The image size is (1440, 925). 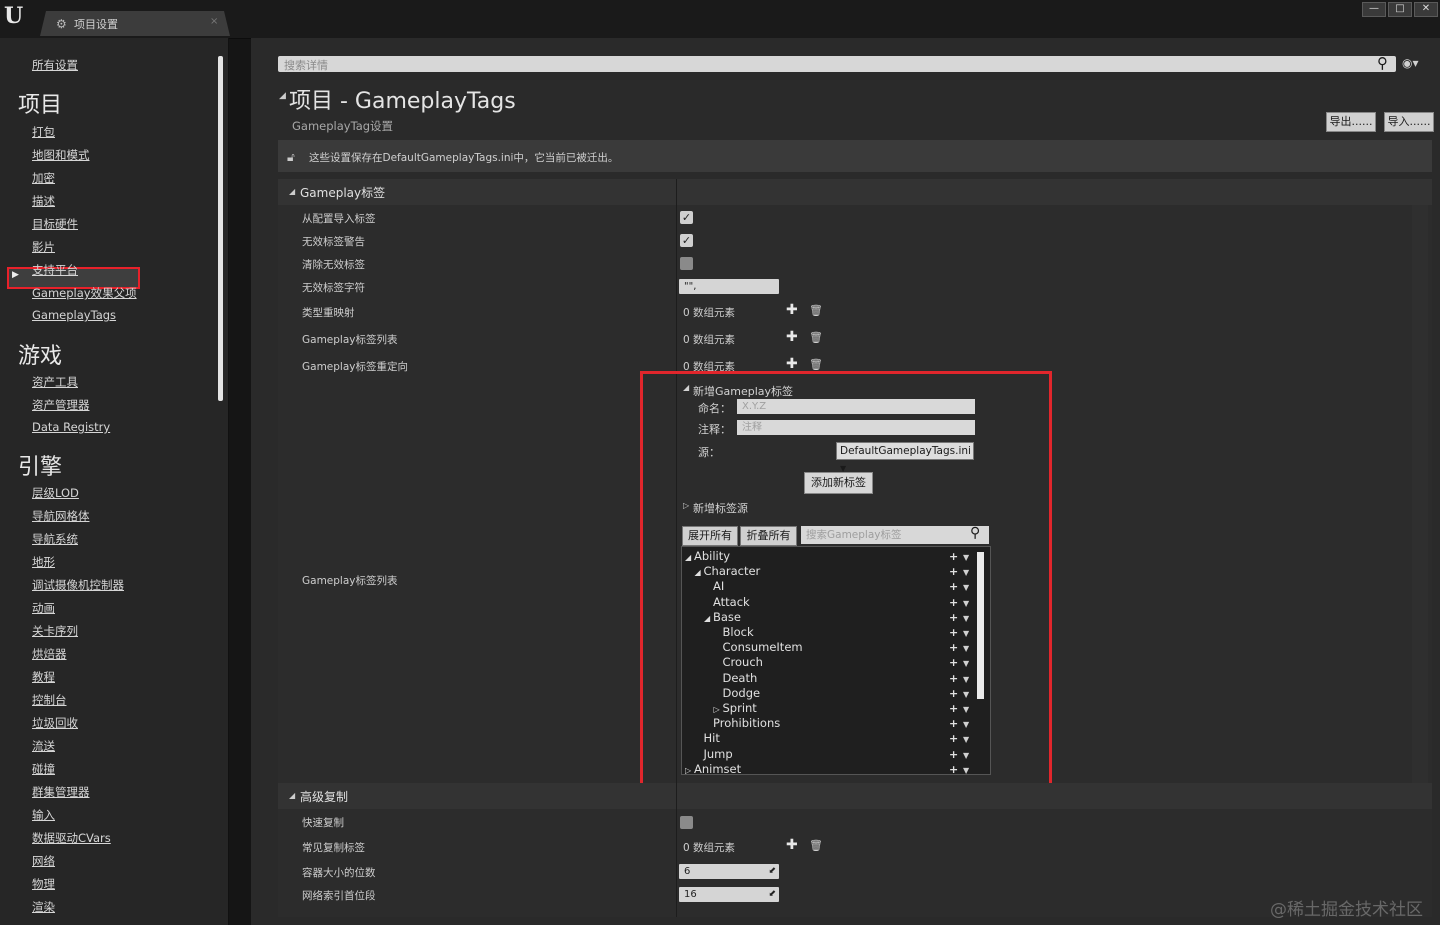 I want to click on sidebar-item-asset-tools: 资产工具, so click(x=55, y=382).